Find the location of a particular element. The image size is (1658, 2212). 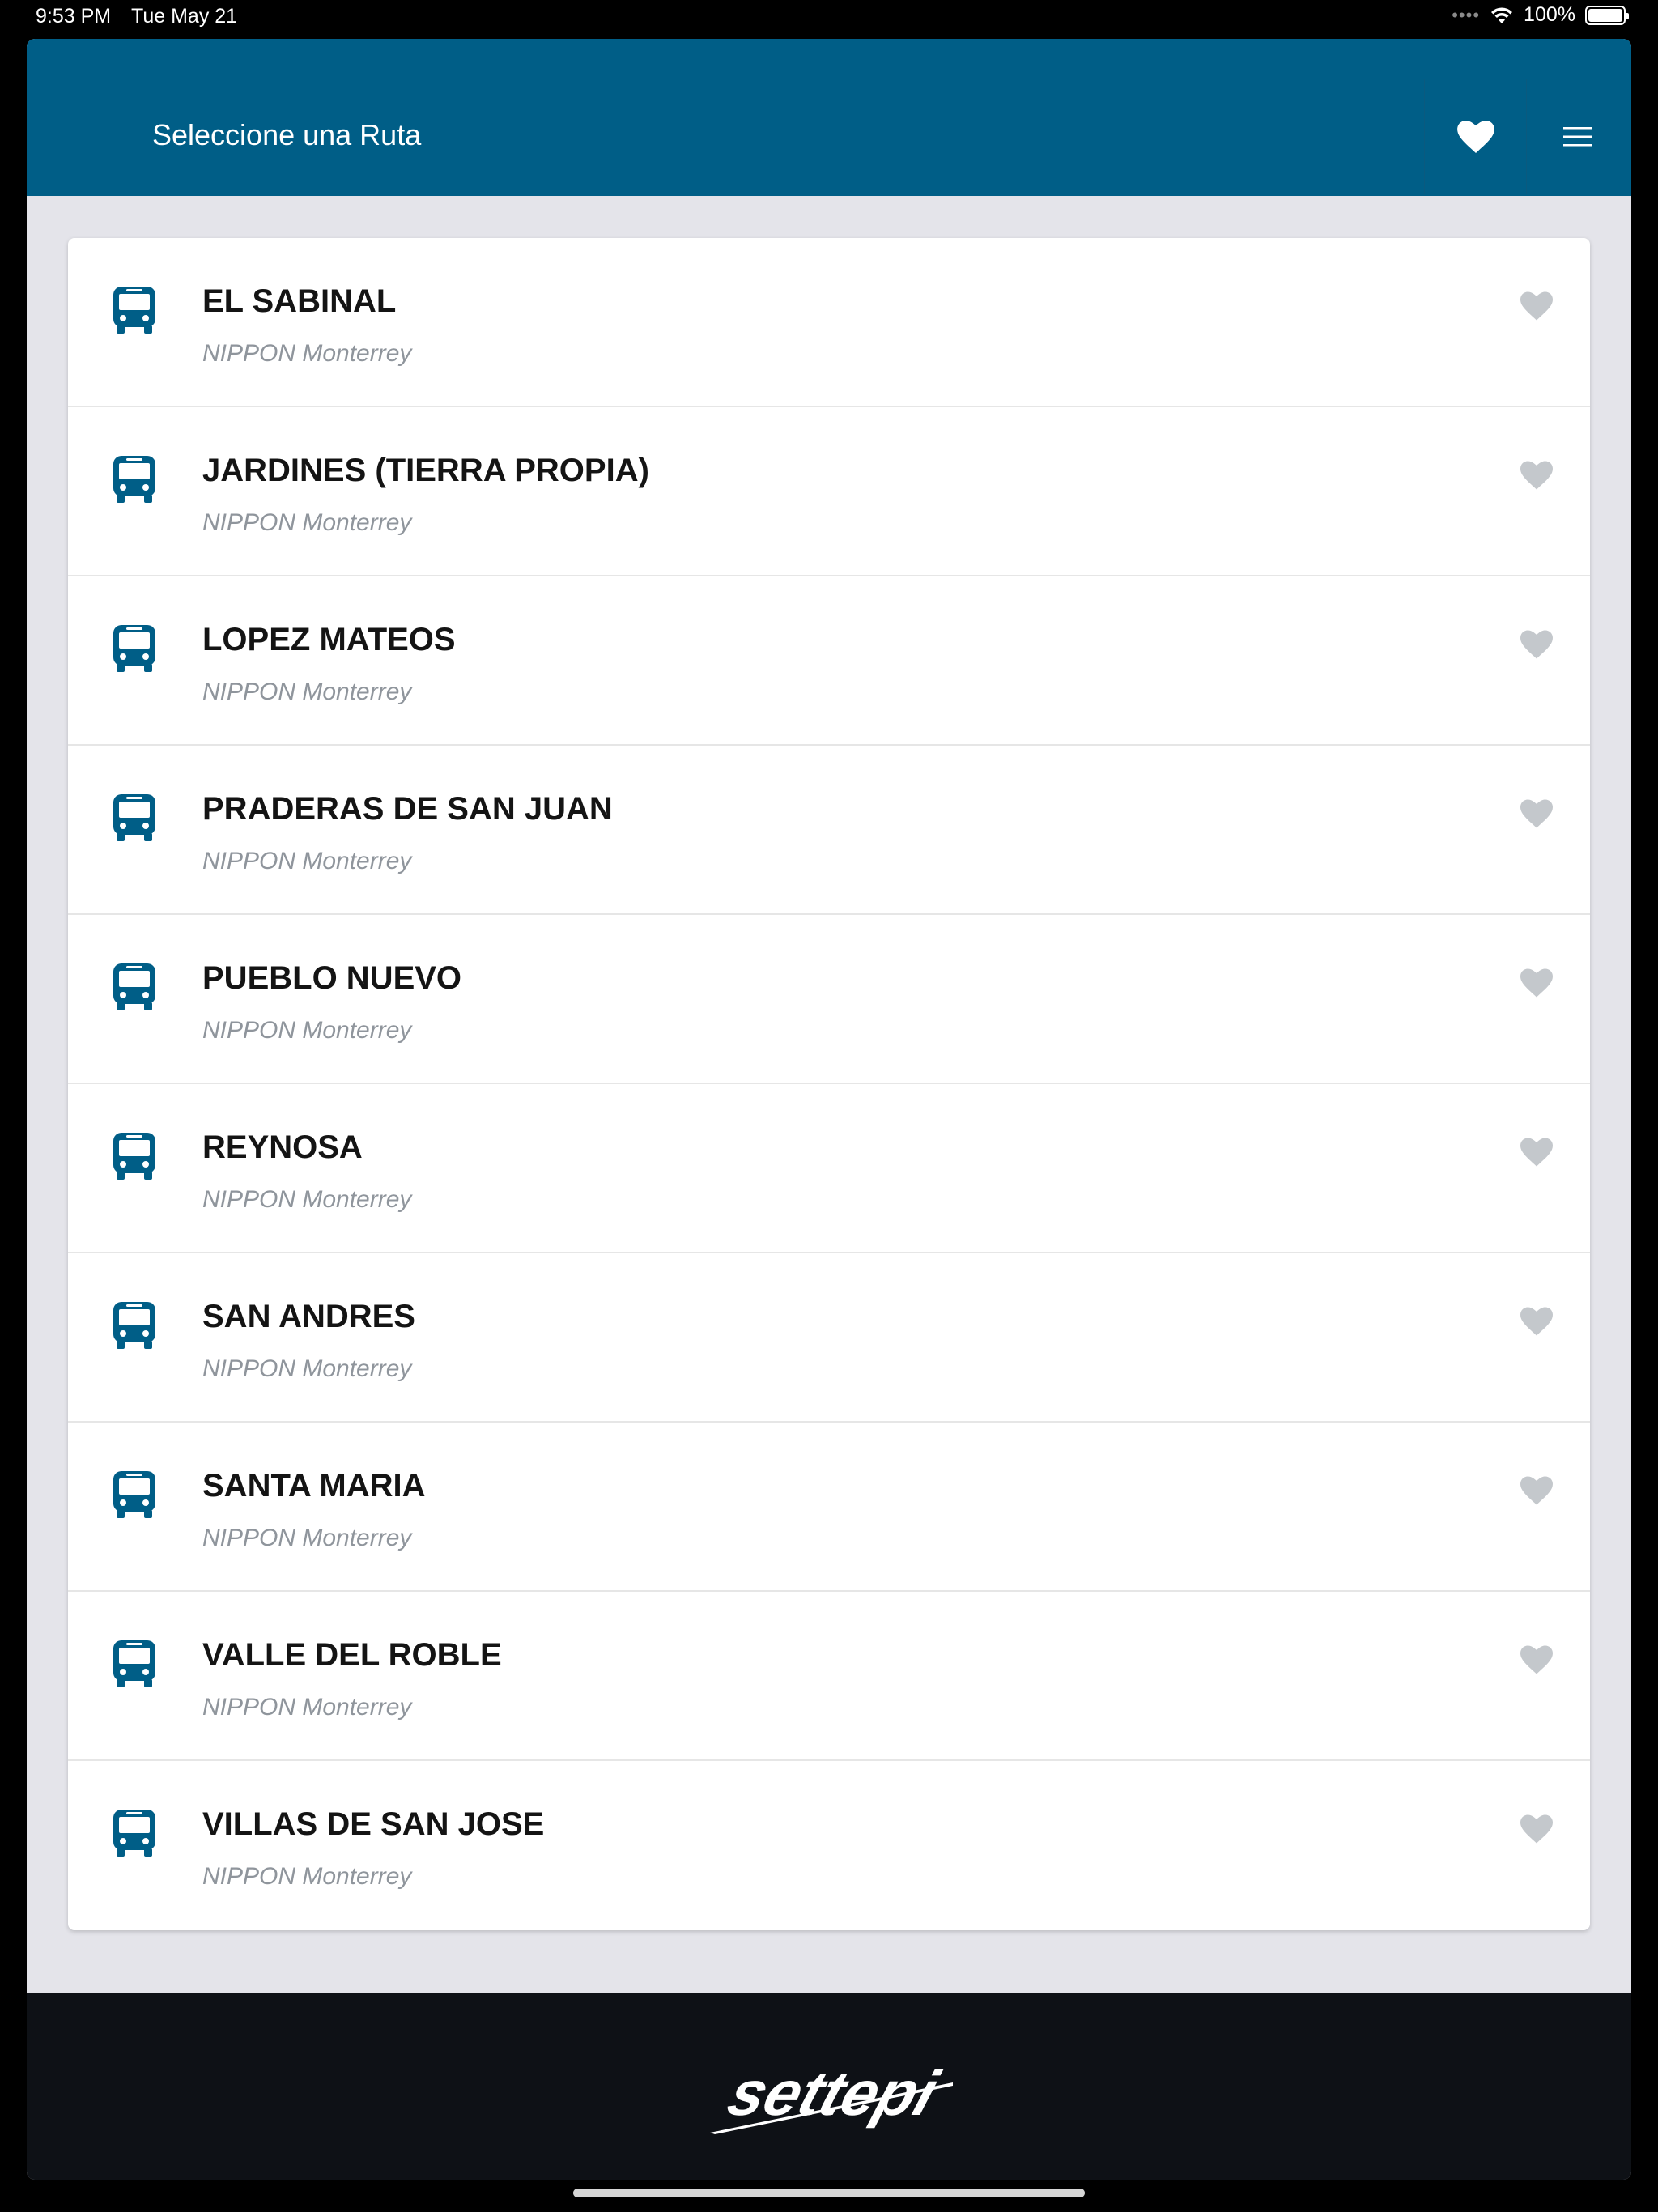

route-row-6: SAN ANDRES NIPPON Monterrey is located at coordinates (829, 1338).